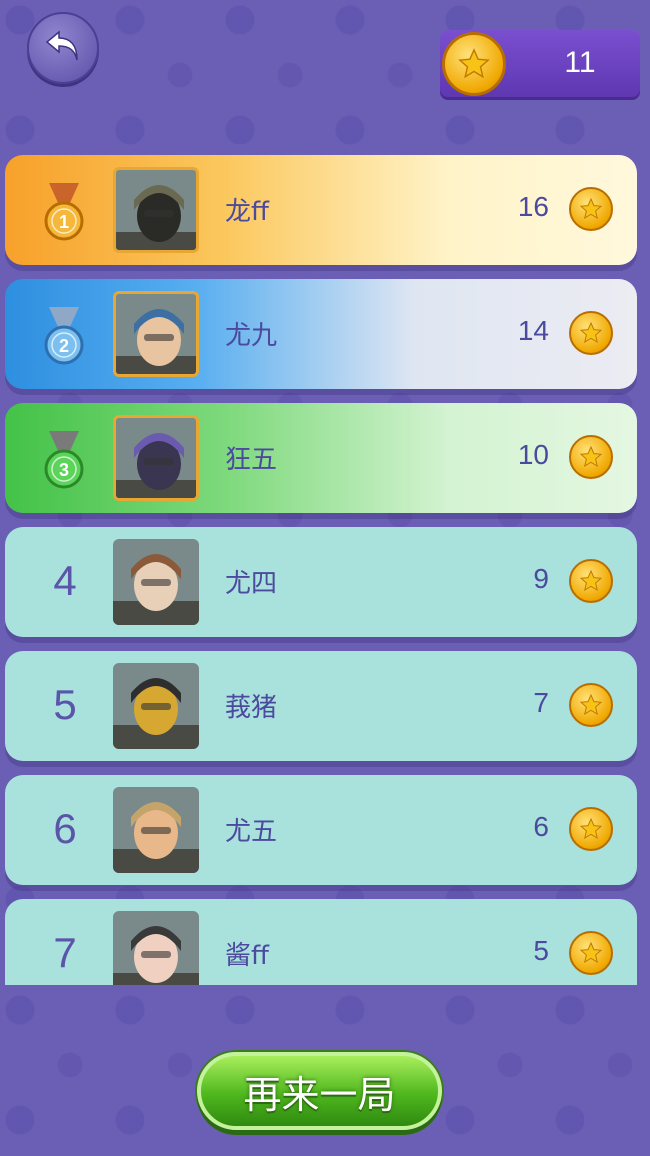 This screenshot has width=650, height=1156. I want to click on leaderboard-row: 1 龙ff 16, so click(321, 210).